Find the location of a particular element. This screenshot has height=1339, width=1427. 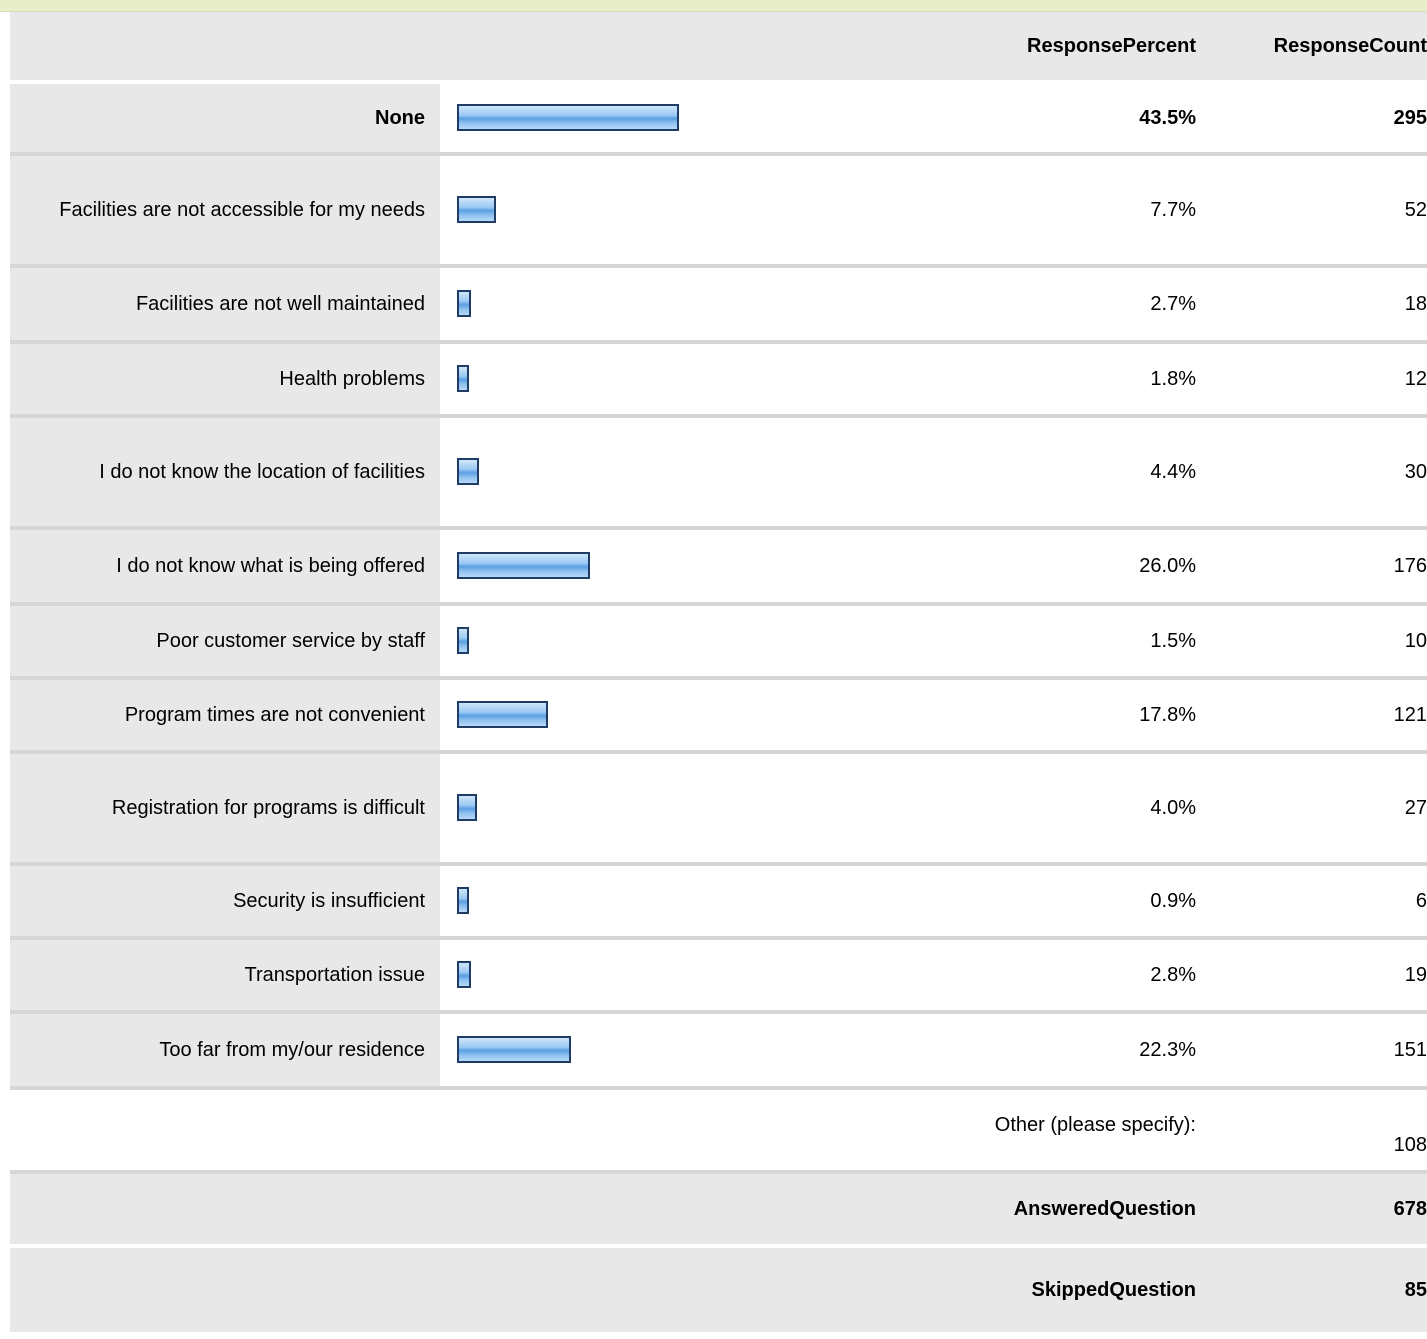

response-percent: 43.5% is located at coordinates (1167, 117).